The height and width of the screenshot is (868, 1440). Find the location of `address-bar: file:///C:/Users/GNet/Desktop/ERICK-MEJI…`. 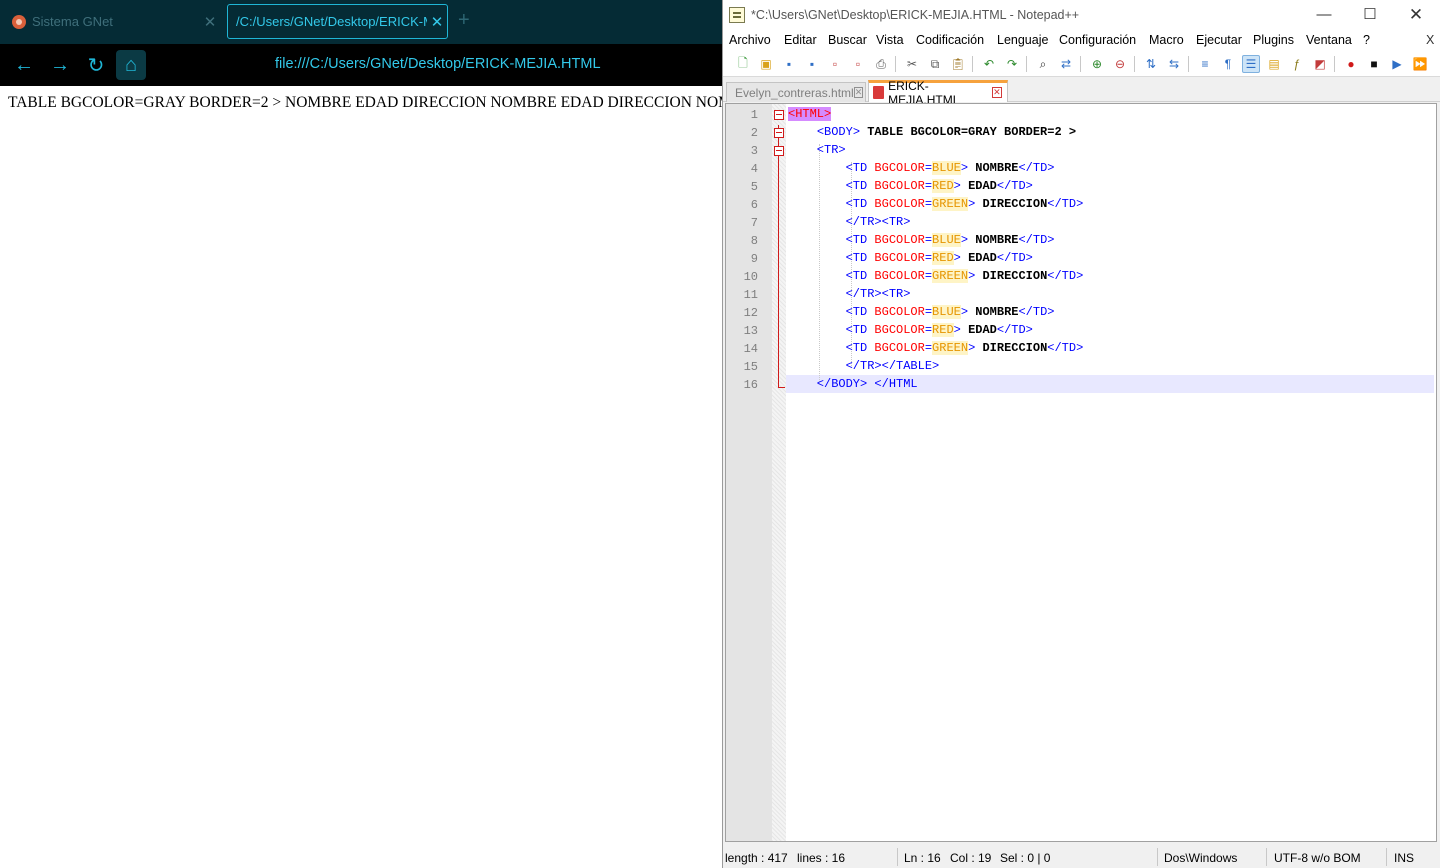

address-bar: file:///C:/Users/GNet/Desktop/ERICK-MEJI… is located at coordinates (438, 64).